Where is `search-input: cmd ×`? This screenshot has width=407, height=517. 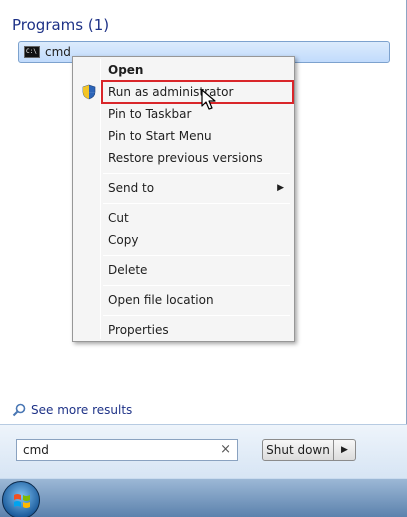
search-input: cmd × is located at coordinates (127, 450).